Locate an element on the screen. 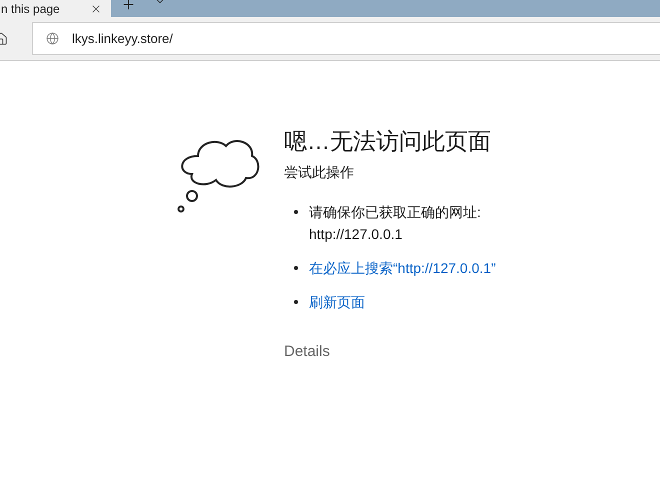 Image resolution: width=660 pixels, height=491 pixels. browser-tab: n this page is located at coordinates (55, 8).